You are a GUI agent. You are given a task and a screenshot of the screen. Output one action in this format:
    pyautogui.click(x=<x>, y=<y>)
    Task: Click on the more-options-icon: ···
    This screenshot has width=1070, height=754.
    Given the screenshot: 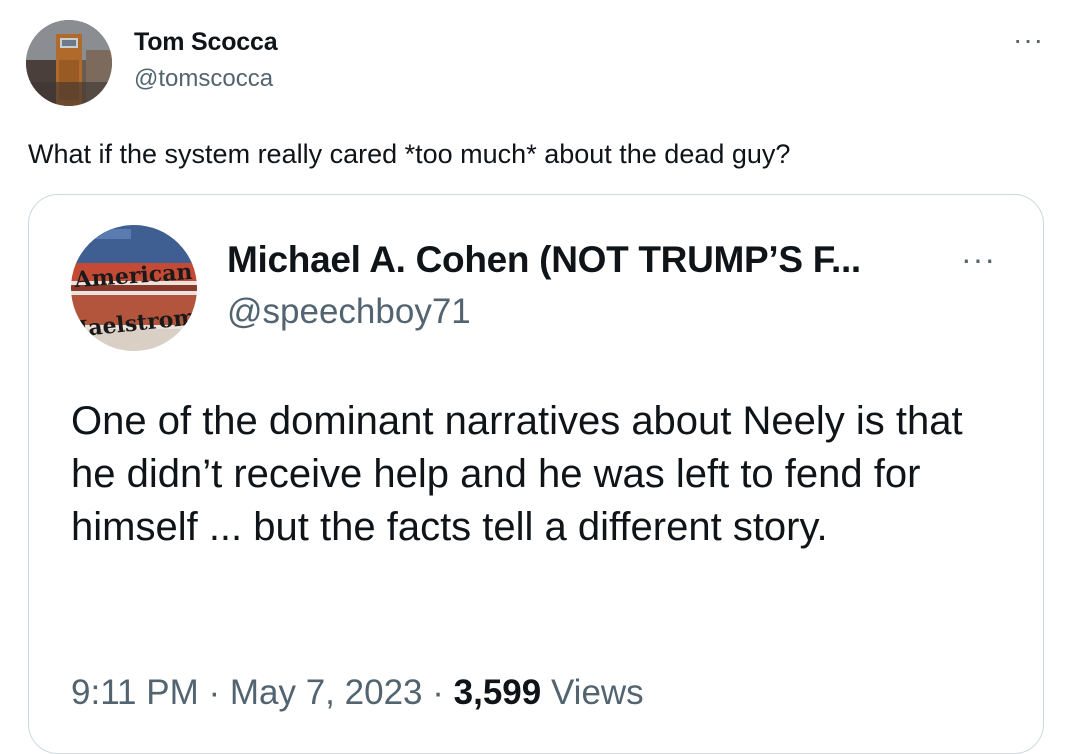 What is the action you would take?
    pyautogui.click(x=1028, y=40)
    